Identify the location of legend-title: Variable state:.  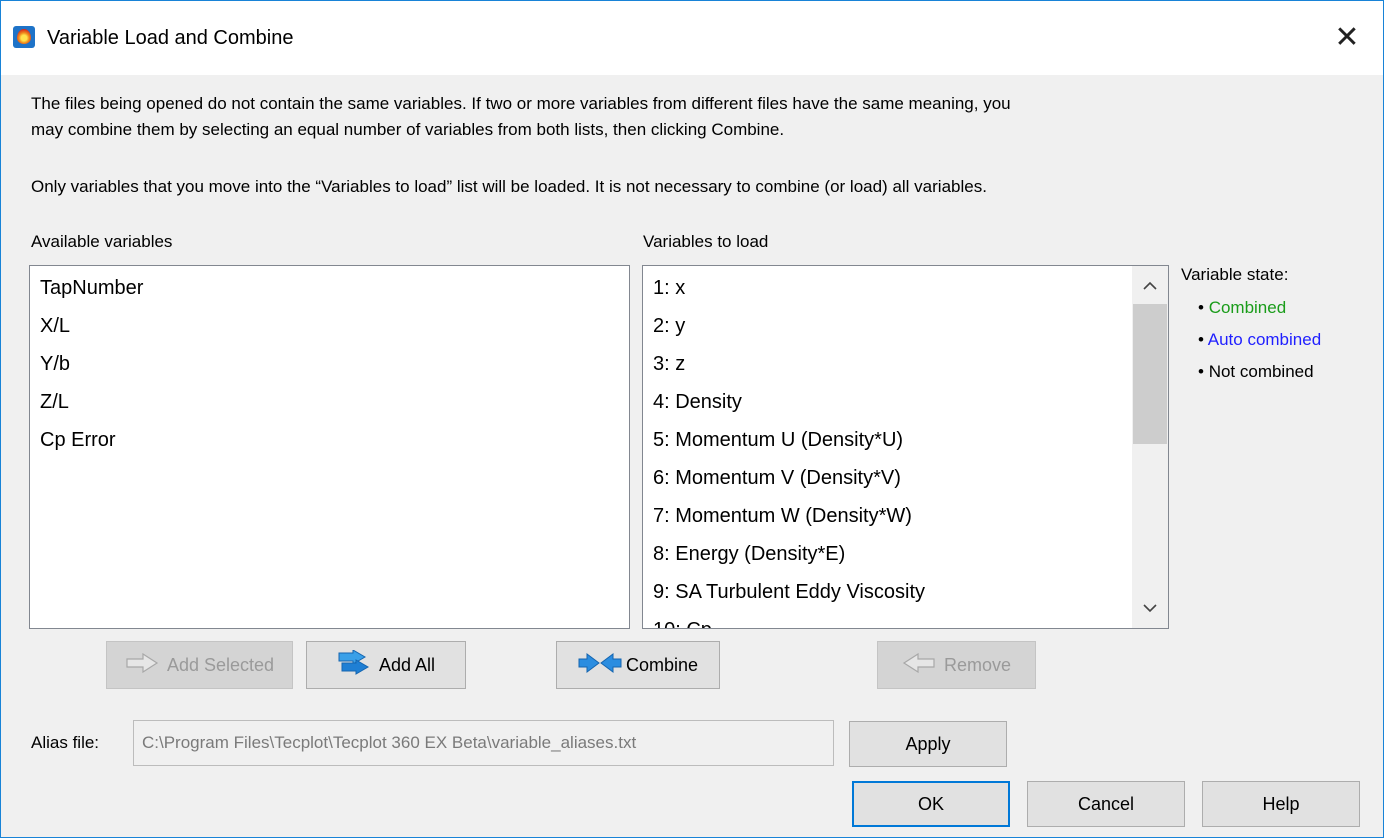
(1235, 274).